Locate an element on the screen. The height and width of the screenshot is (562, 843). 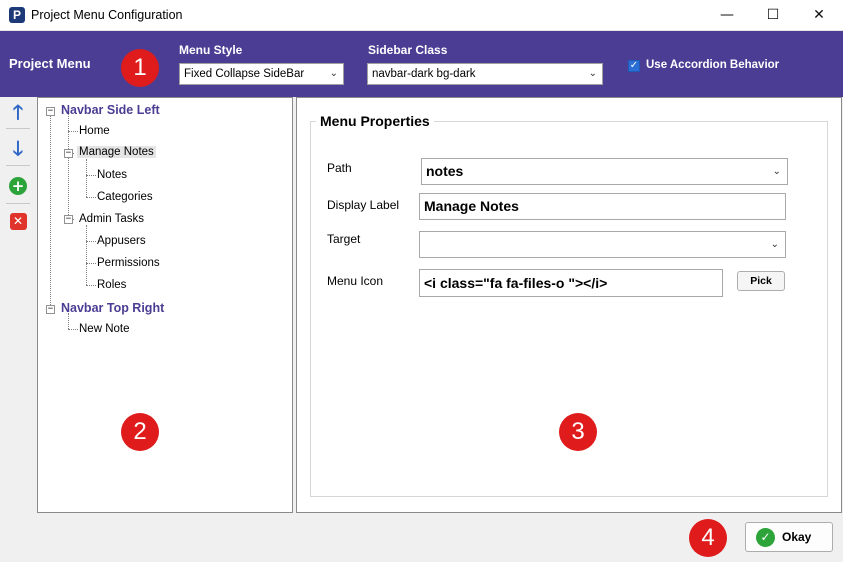
path-select: notes ⌄ is located at coordinates (604, 171).